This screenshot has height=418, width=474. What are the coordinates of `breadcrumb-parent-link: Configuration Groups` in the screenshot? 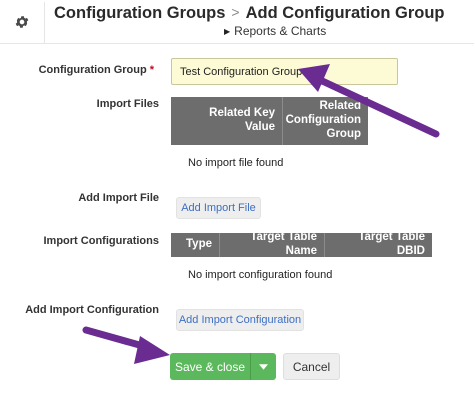 It's located at (139, 13).